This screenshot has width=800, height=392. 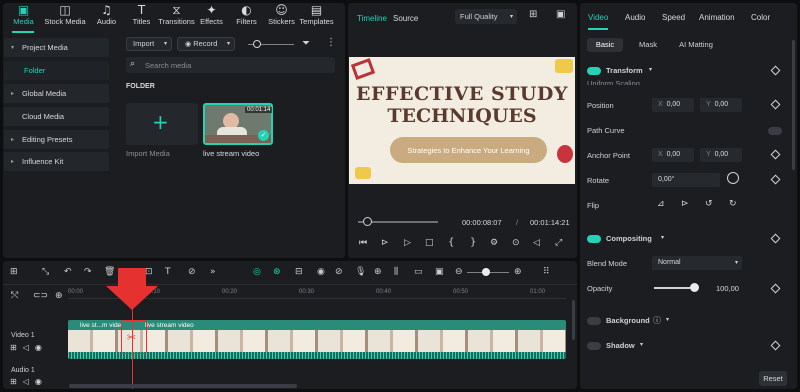 I want to click on import-button: Import ▾, so click(x=149, y=44).